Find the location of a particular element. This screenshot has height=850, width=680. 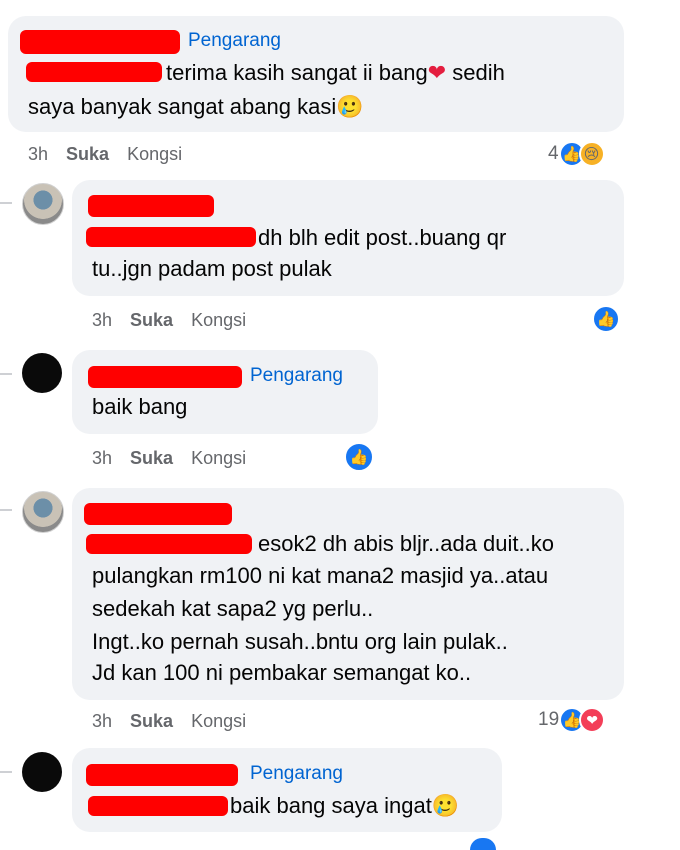

sad-reaction-icon: 😢 is located at coordinates (591, 154).